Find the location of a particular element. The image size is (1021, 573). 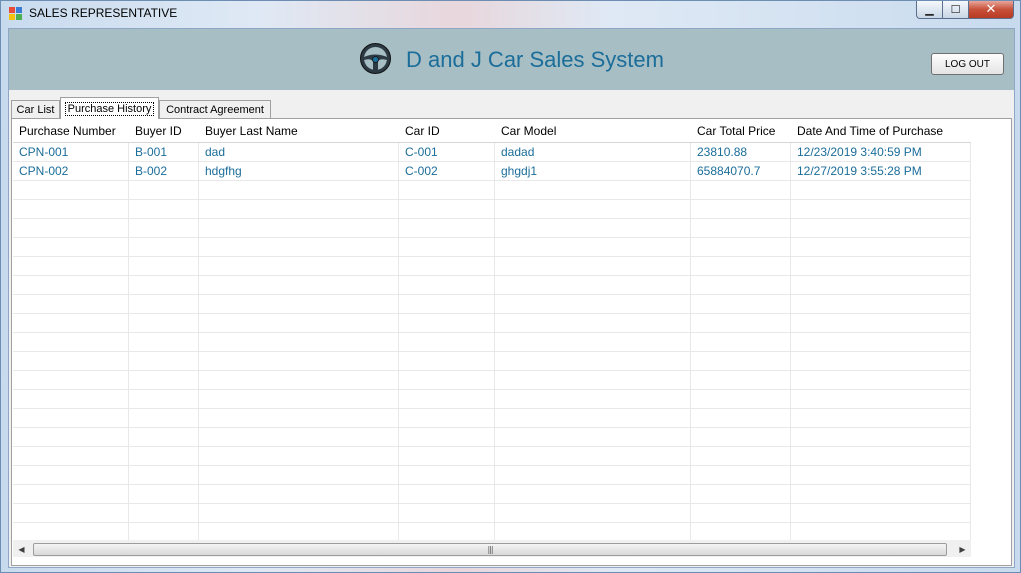

tab-label: Purchase History is located at coordinates (109, 108).